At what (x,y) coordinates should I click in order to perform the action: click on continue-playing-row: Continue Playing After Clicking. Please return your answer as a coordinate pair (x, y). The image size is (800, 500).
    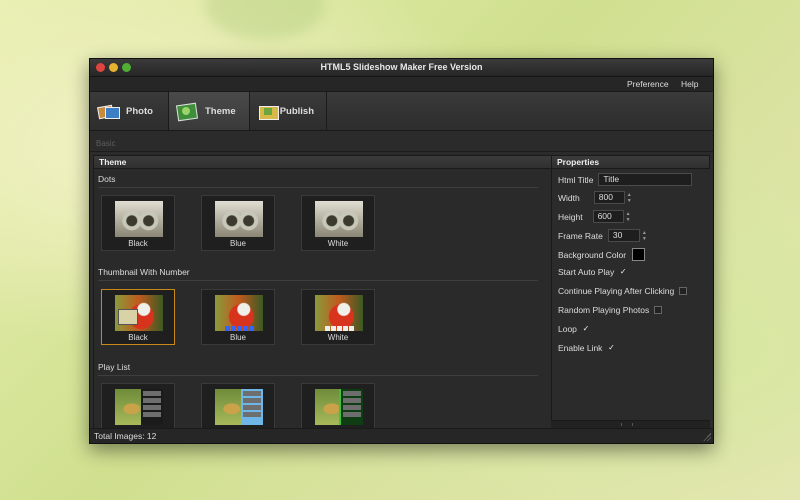
    Looking at the image, I should click on (623, 291).